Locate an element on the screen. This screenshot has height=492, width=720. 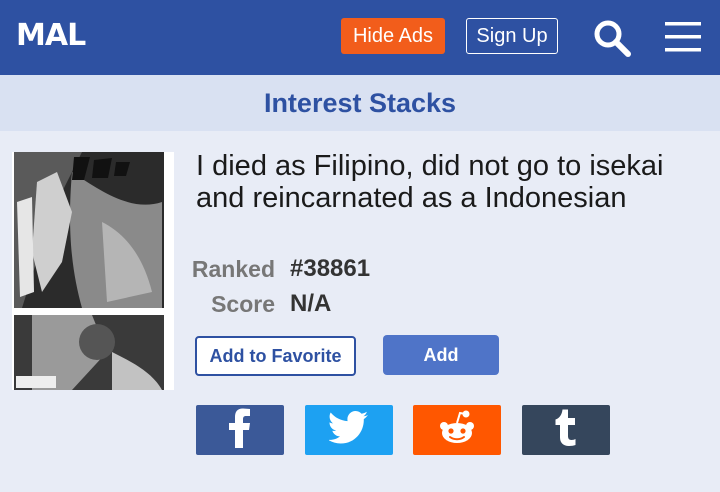
twitter-icon is located at coordinates (348, 430).